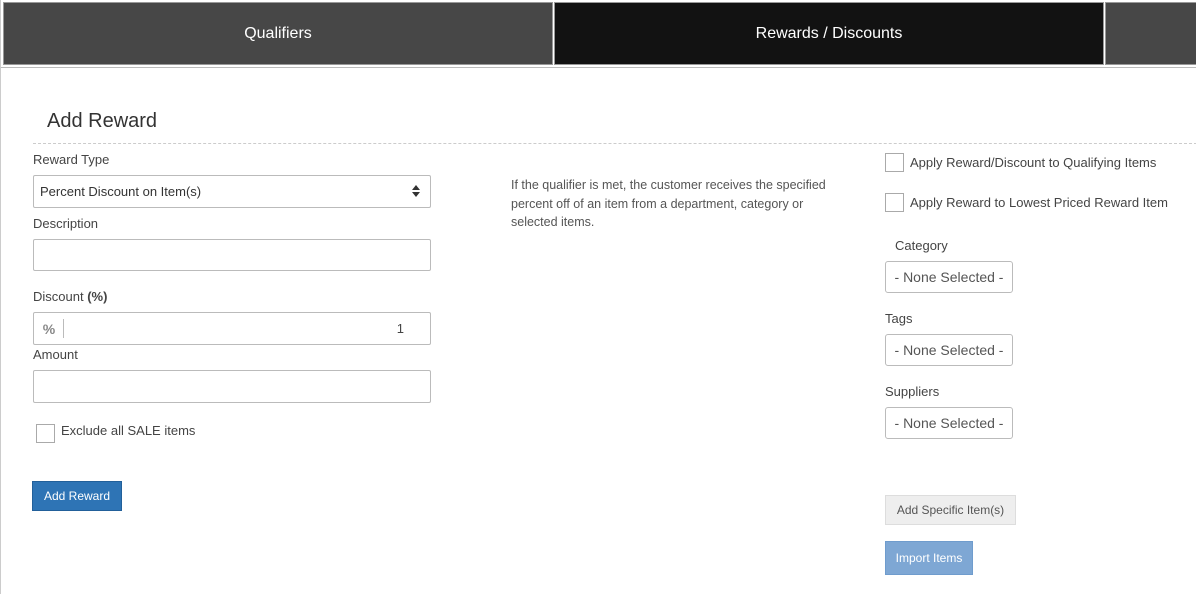 This screenshot has width=1196, height=594. Describe the element at coordinates (232, 328) in the screenshot. I see `discount-input-group: % 1` at that location.